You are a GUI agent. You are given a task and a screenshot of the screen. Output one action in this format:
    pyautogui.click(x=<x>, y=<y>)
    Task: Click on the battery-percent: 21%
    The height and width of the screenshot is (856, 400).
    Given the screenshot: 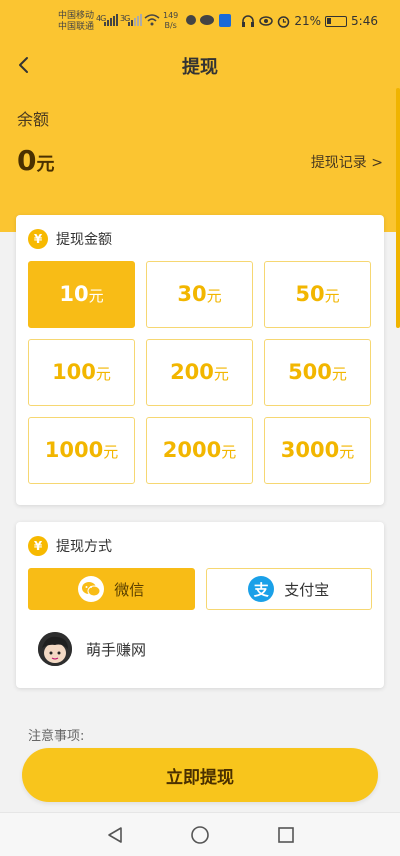 What is the action you would take?
    pyautogui.click(x=308, y=21)
    